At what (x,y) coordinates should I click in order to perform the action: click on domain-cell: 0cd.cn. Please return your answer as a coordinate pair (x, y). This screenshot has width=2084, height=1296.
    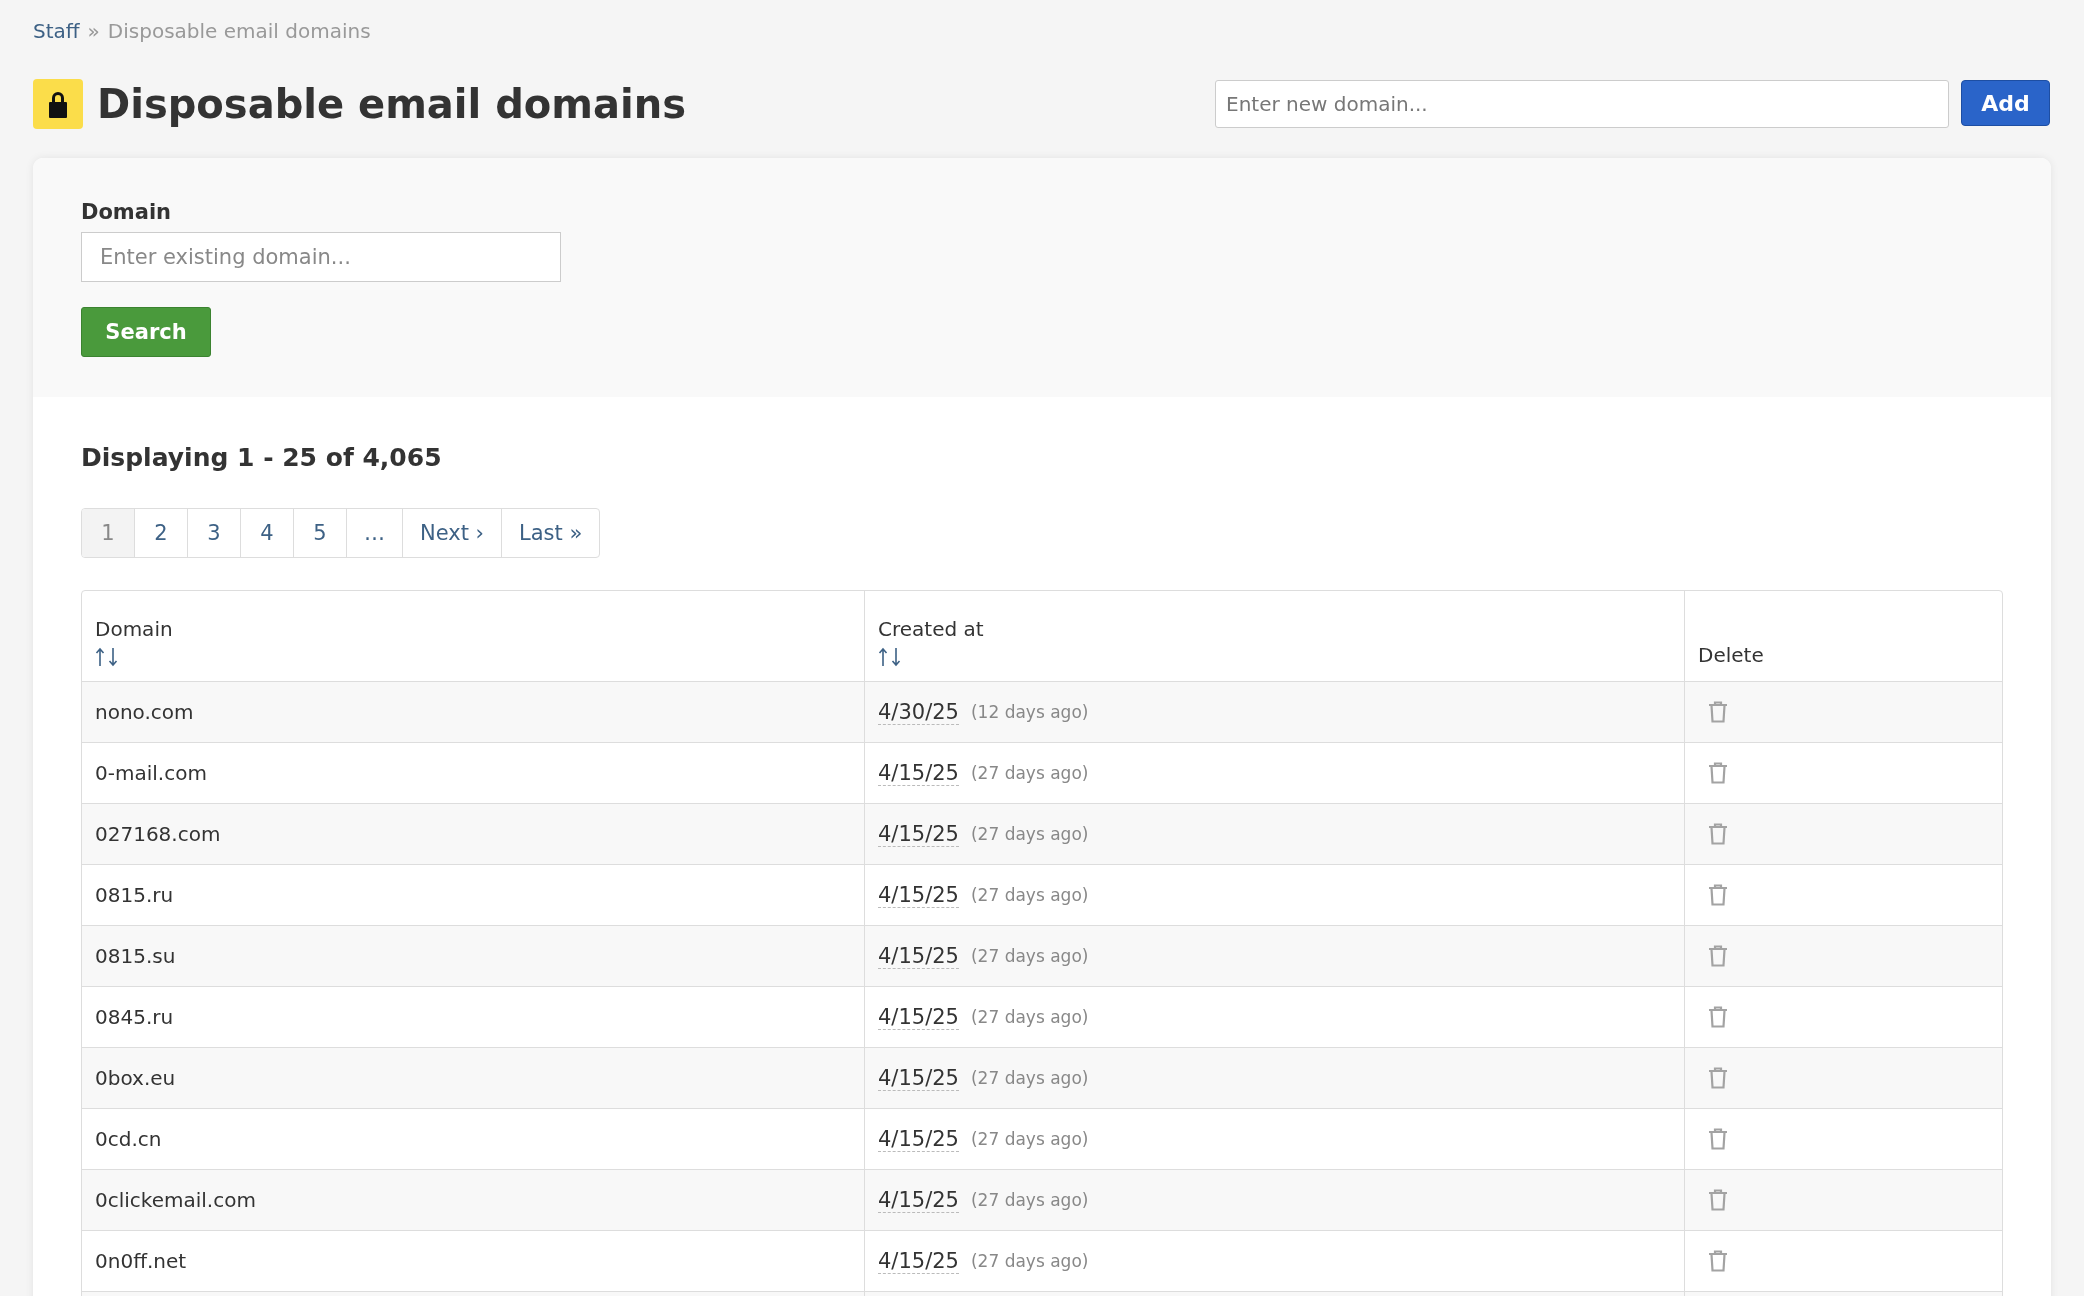
    Looking at the image, I should click on (128, 1139).